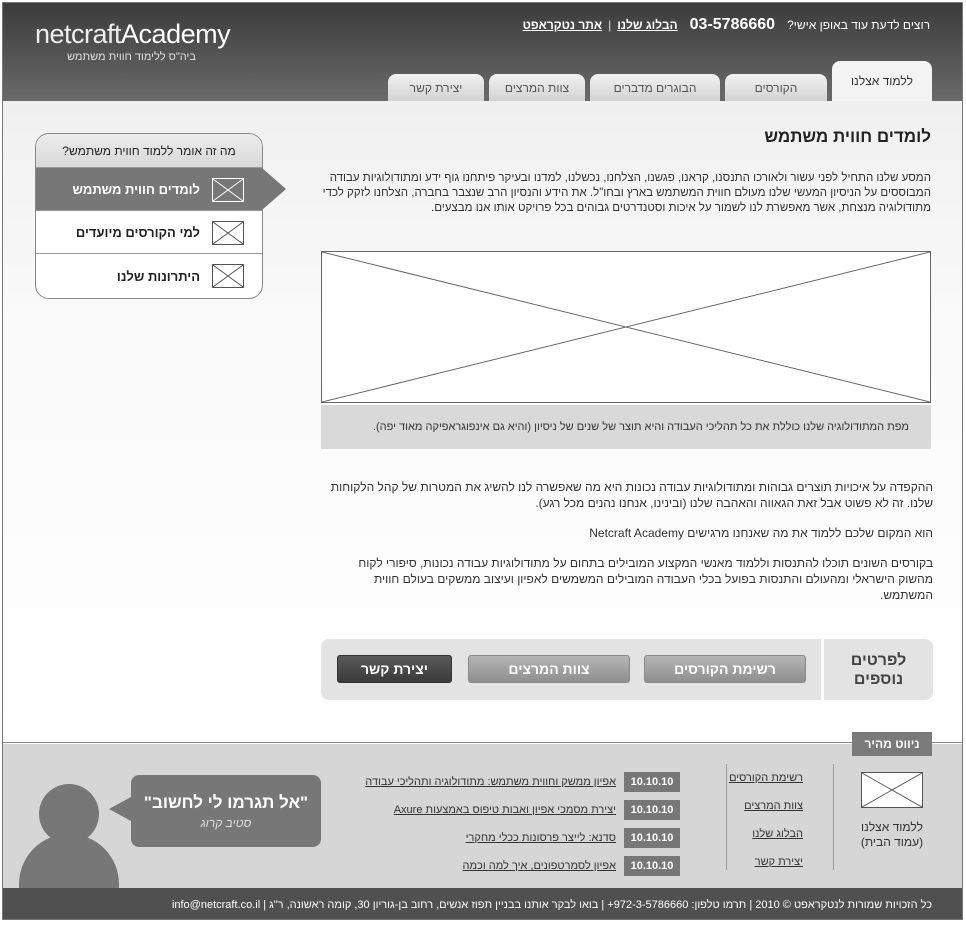 This screenshot has height=925, width=966. What do you see at coordinates (892, 827) in the screenshot?
I see `home-link-label: ללמוד אצלנו` at bounding box center [892, 827].